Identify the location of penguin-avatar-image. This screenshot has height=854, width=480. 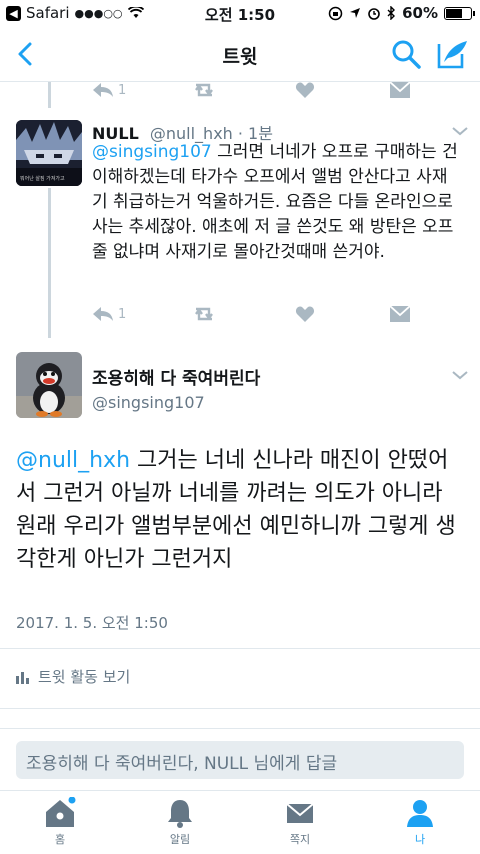
(49, 385).